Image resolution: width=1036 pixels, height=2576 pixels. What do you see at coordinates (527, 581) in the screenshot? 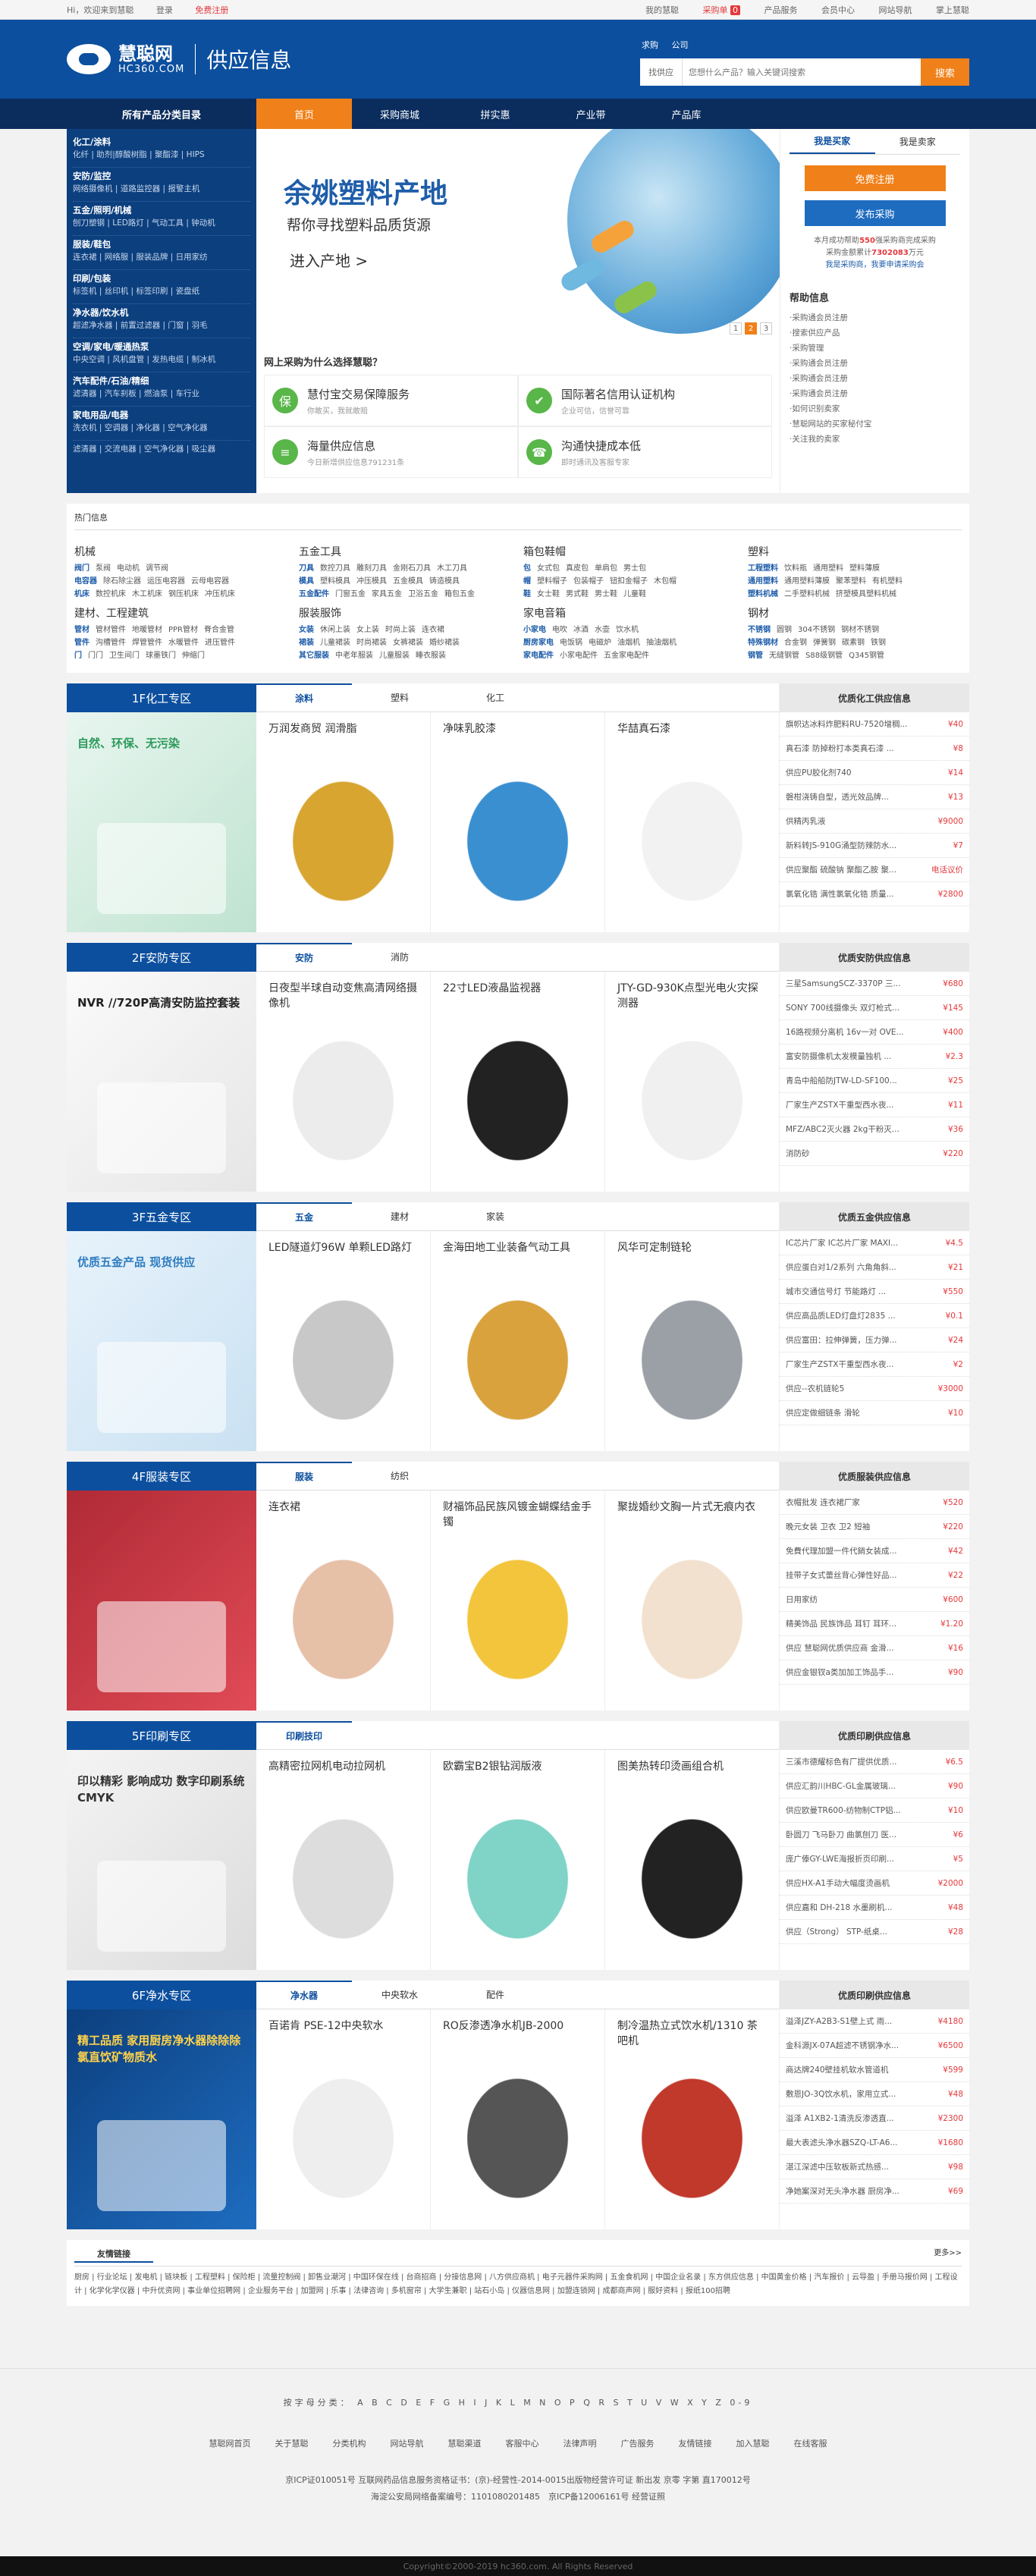
I see `hot-info-link: 帽` at bounding box center [527, 581].